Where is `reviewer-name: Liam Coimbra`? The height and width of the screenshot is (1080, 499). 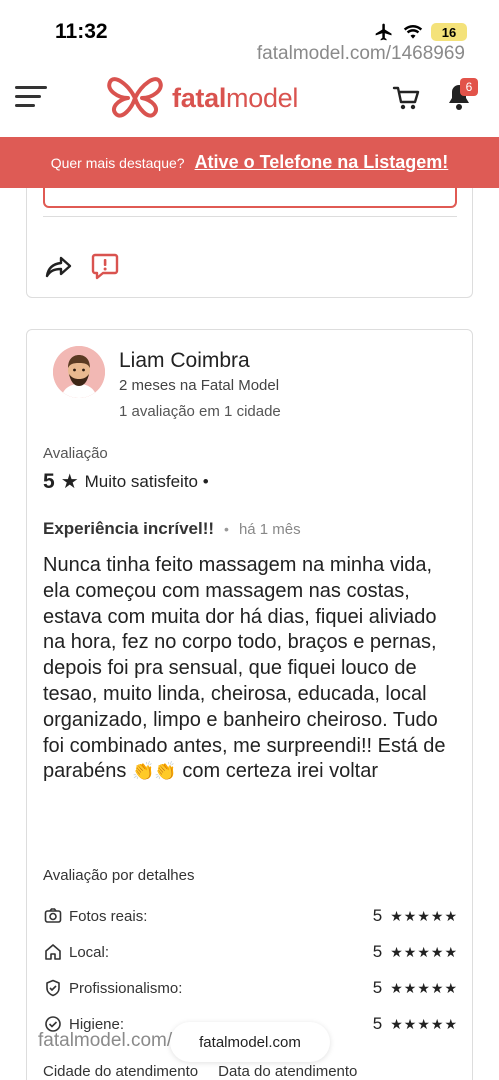 reviewer-name: Liam Coimbra is located at coordinates (184, 361).